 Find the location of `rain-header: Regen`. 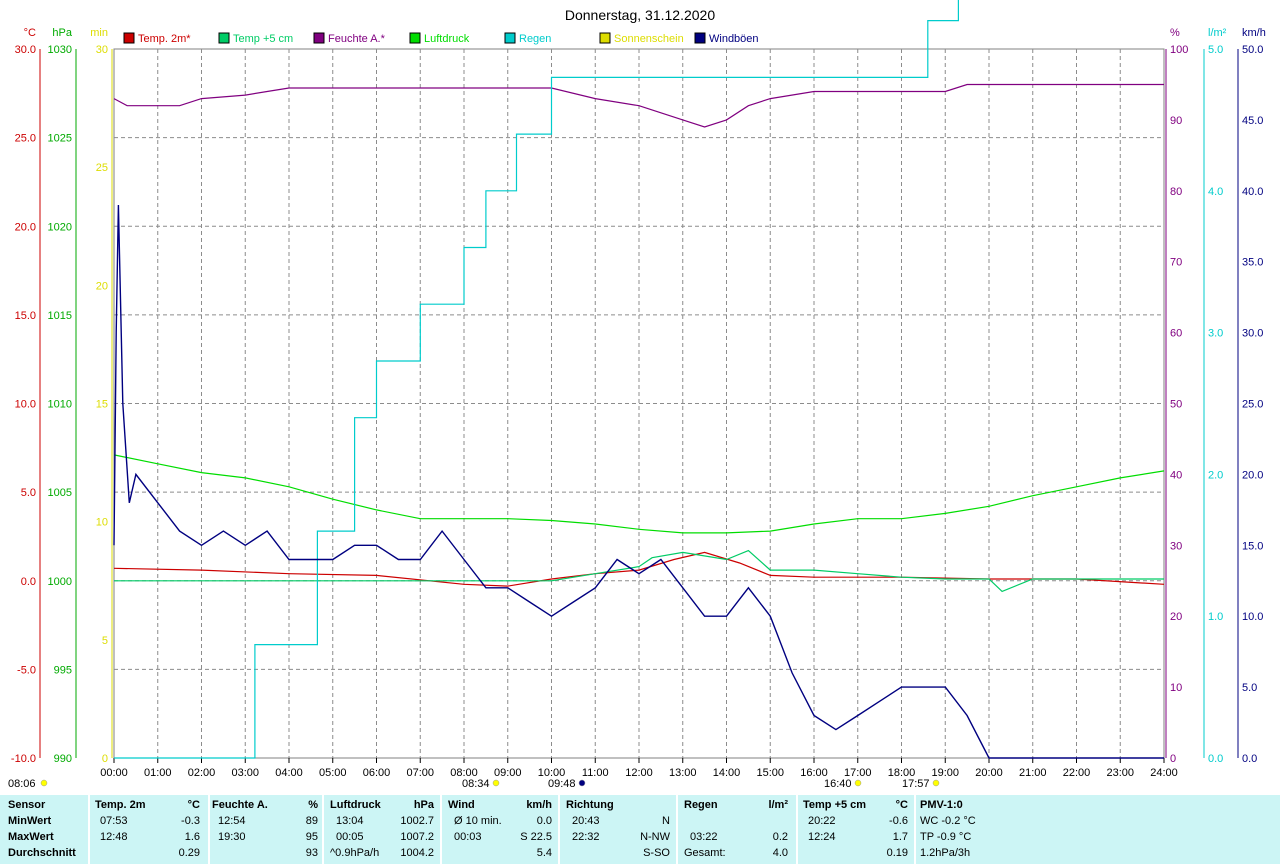

rain-header: Regen is located at coordinates (701, 805).